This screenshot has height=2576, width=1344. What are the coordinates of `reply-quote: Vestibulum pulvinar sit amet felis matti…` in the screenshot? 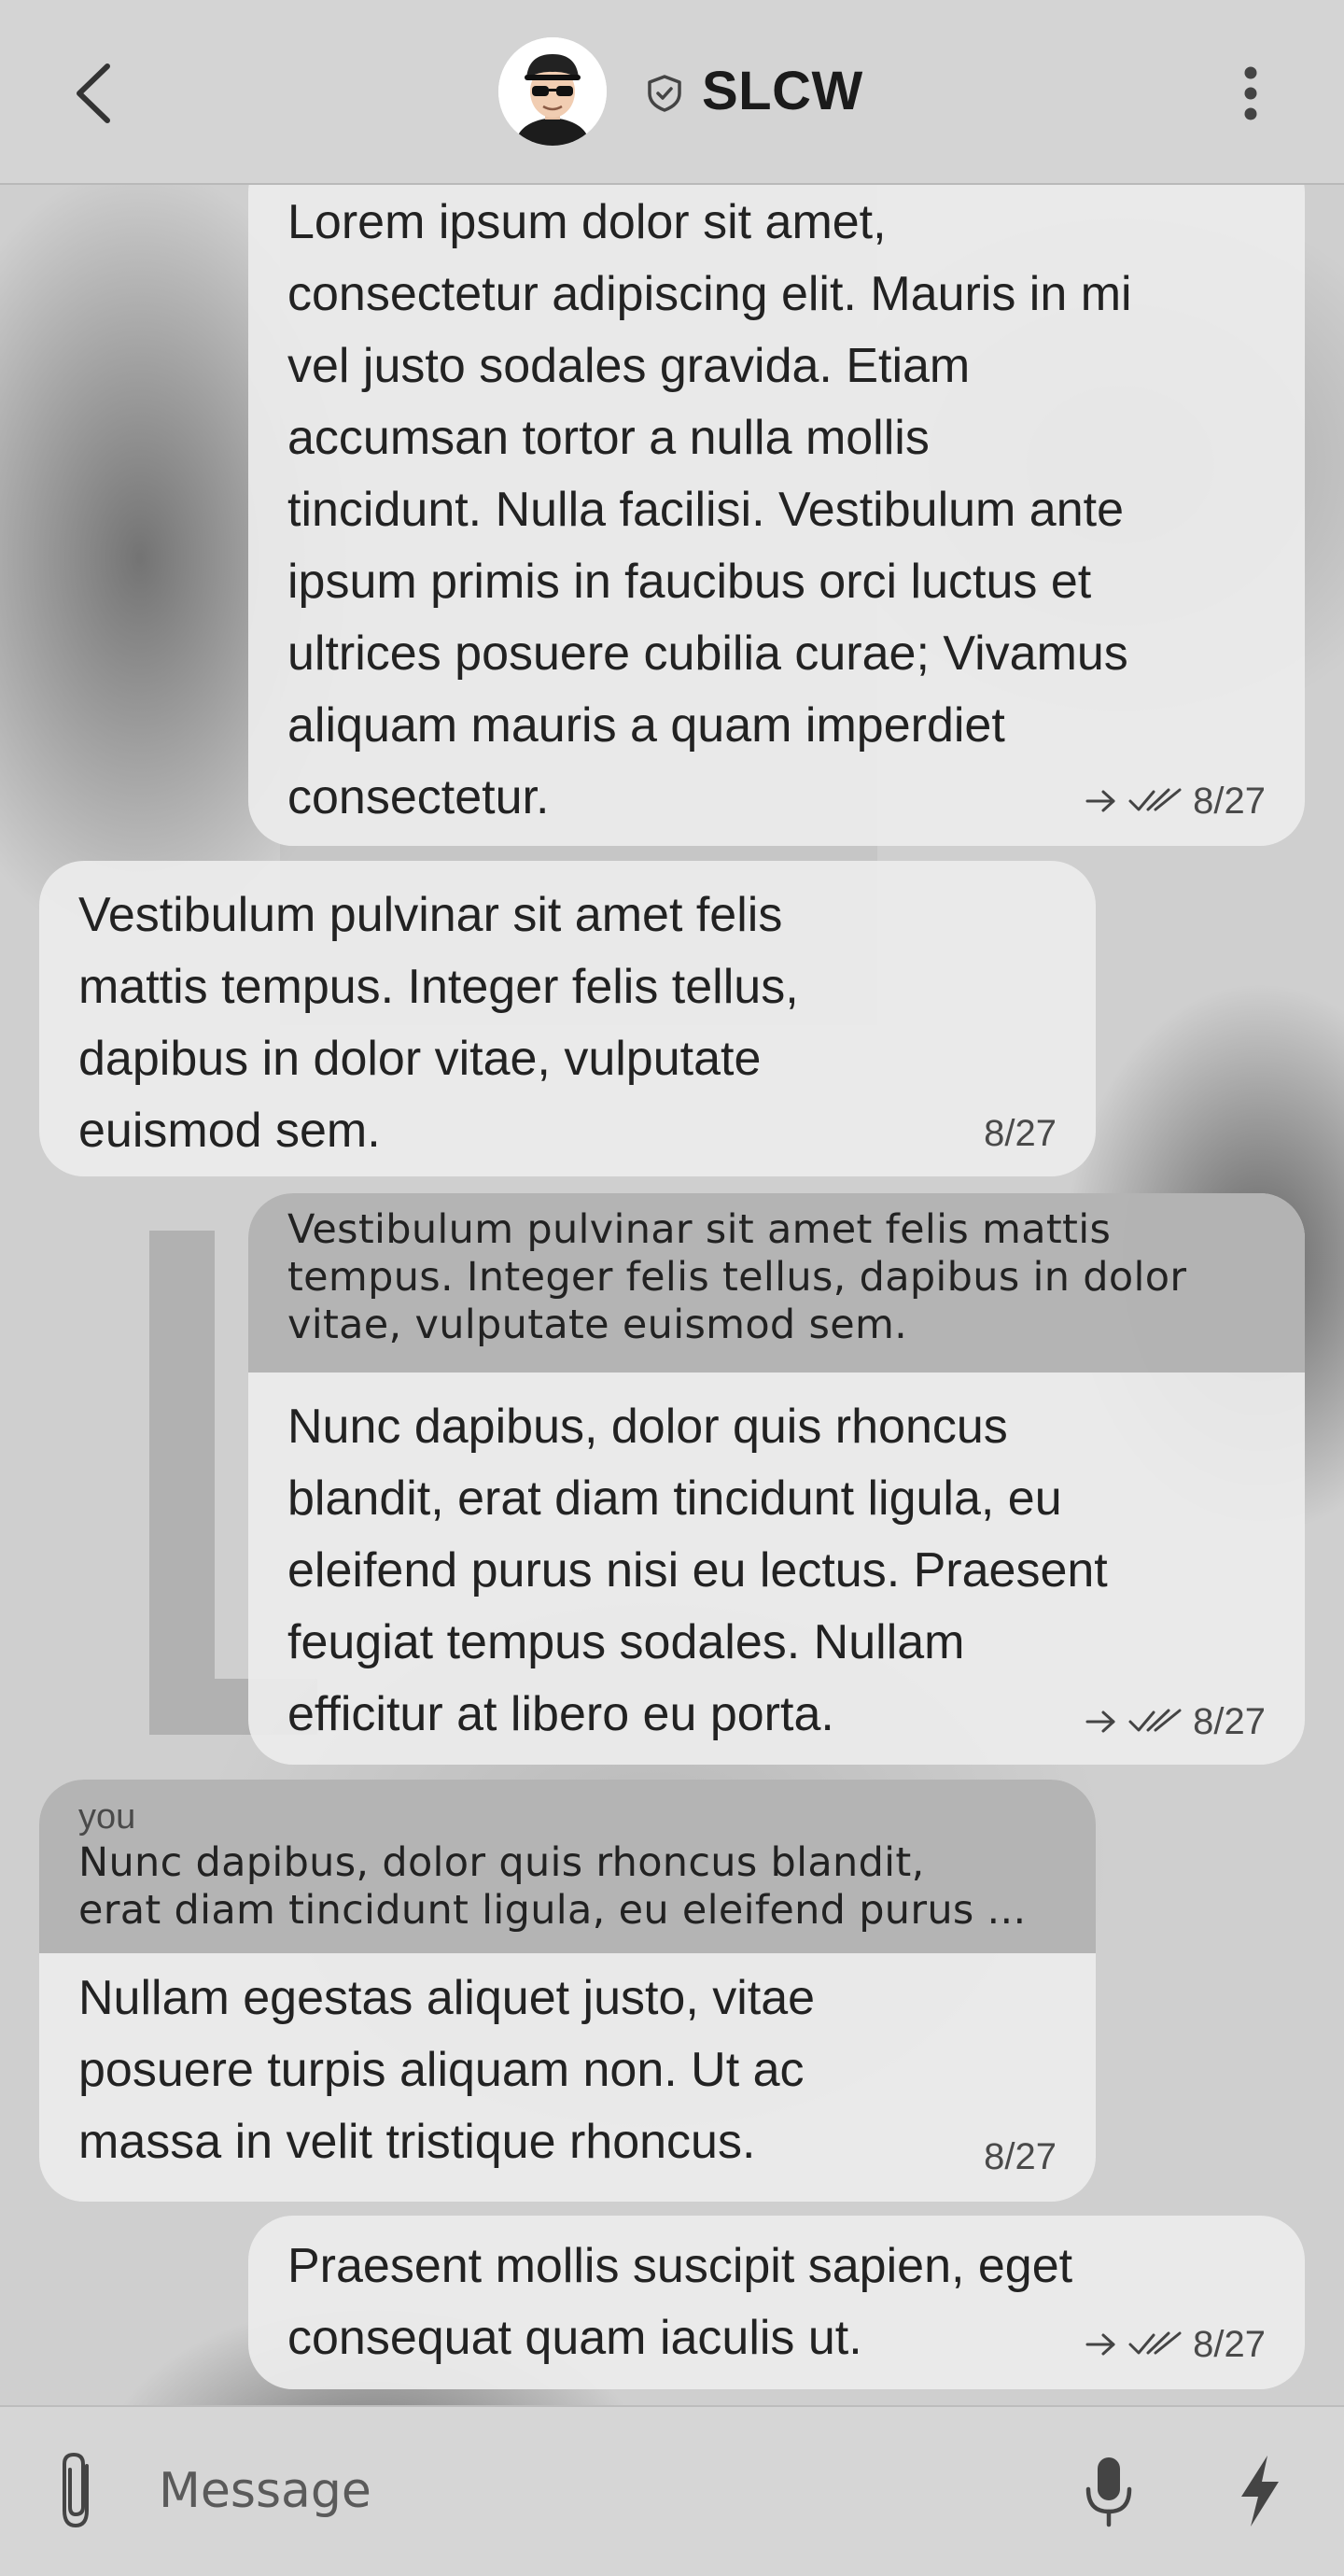 It's located at (776, 1282).